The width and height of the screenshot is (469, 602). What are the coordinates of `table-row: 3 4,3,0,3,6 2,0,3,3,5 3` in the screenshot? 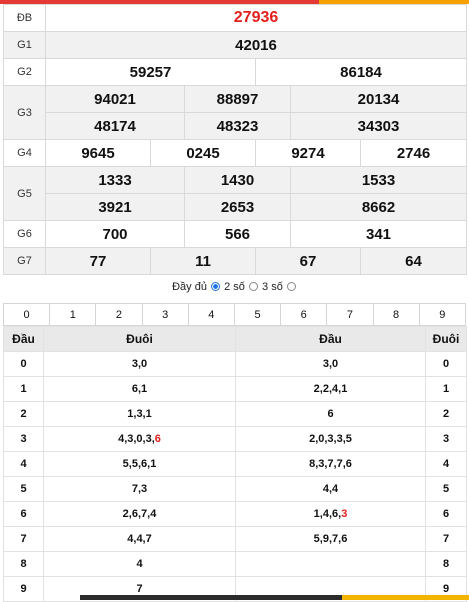 It's located at (235, 439).